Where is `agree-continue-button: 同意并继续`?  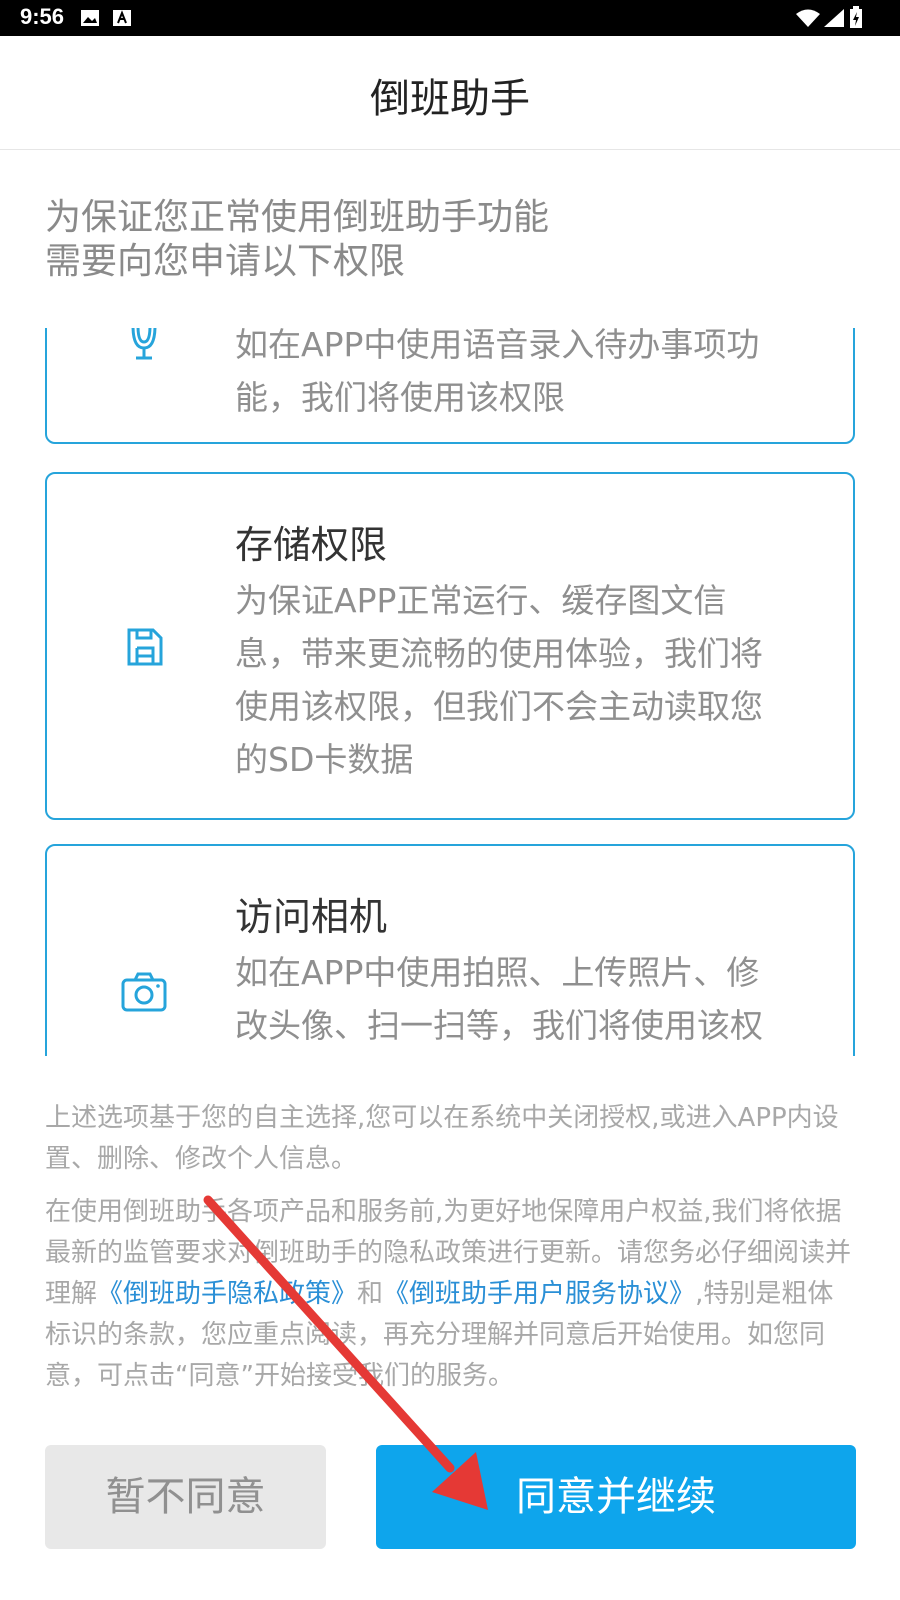
agree-continue-button: 同意并继续 is located at coordinates (616, 1497).